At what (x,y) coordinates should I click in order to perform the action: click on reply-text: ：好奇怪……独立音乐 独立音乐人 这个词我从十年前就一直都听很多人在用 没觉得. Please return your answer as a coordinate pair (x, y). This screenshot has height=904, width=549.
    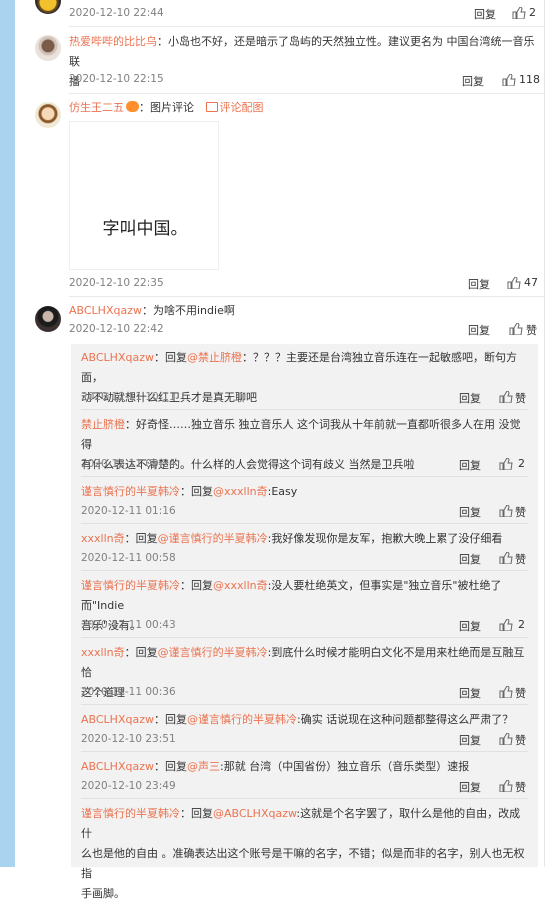
    Looking at the image, I should click on (301, 434).